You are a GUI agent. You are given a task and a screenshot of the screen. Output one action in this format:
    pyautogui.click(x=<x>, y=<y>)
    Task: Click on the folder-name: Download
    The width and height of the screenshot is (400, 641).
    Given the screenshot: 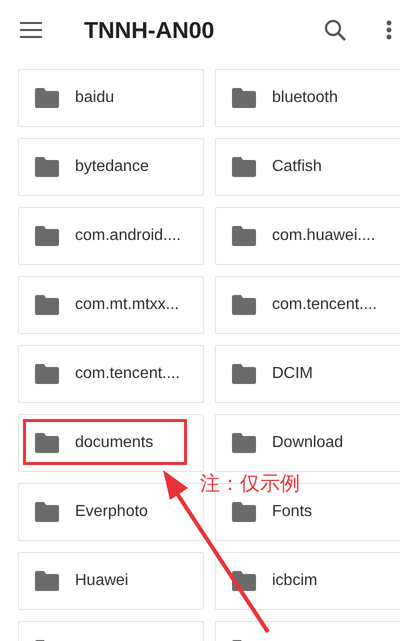 What is the action you would take?
    pyautogui.click(x=308, y=443)
    